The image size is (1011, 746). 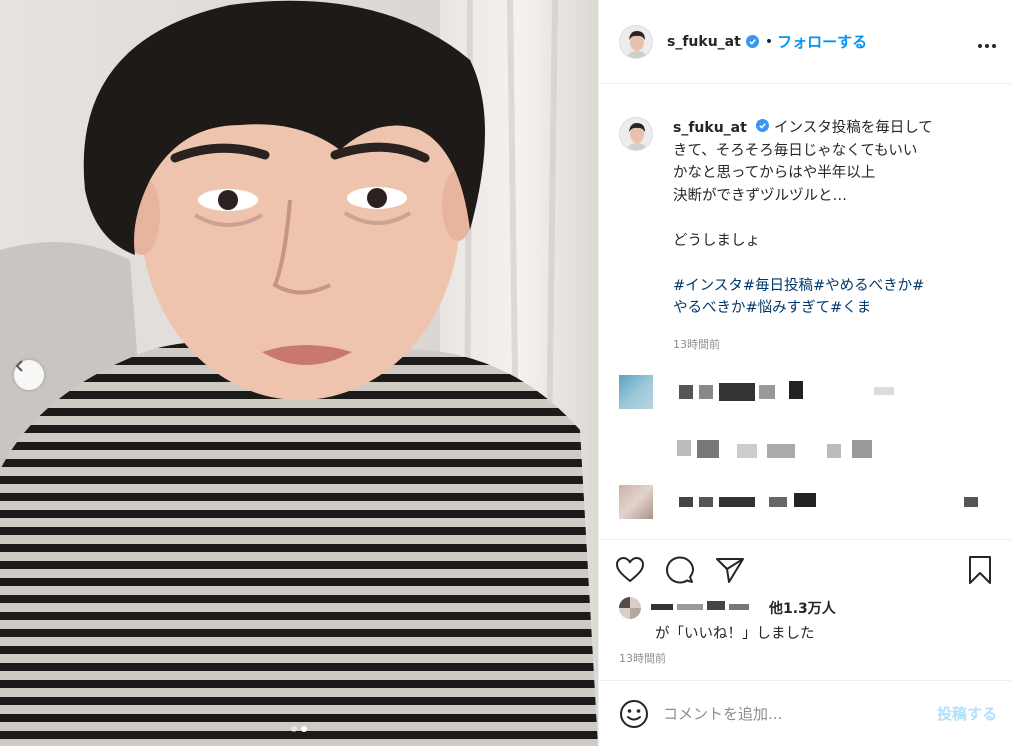 What do you see at coordinates (706, 608) in the screenshot?
I see `blurred-liker-name` at bounding box center [706, 608].